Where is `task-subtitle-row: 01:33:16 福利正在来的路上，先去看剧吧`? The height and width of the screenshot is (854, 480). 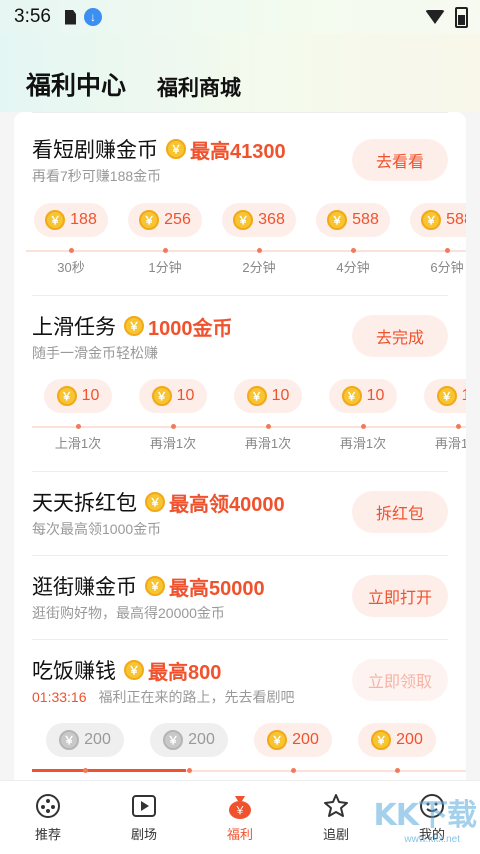 task-subtitle-row: 01:33:16 福利正在来的路上，先去看剧吧 is located at coordinates (163, 697).